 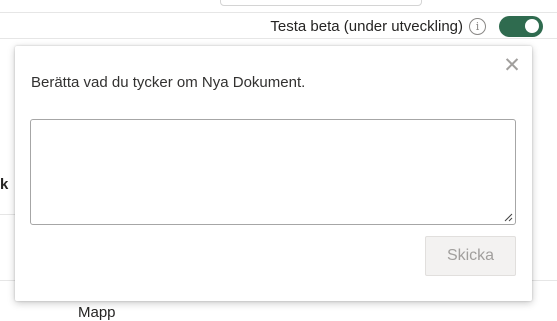 What do you see at coordinates (532, 26) in the screenshot?
I see `toggle-knob` at bounding box center [532, 26].